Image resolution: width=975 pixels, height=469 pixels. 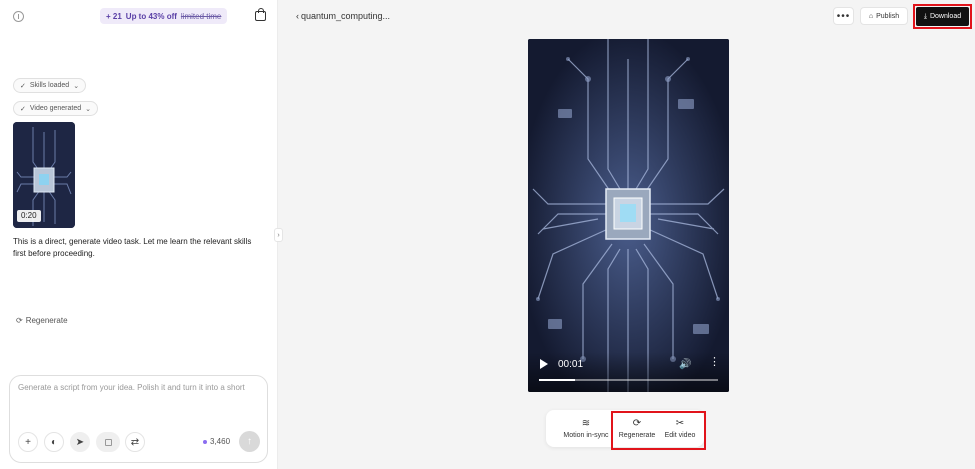 I want to click on credits-display: 3,460, so click(x=216, y=441).